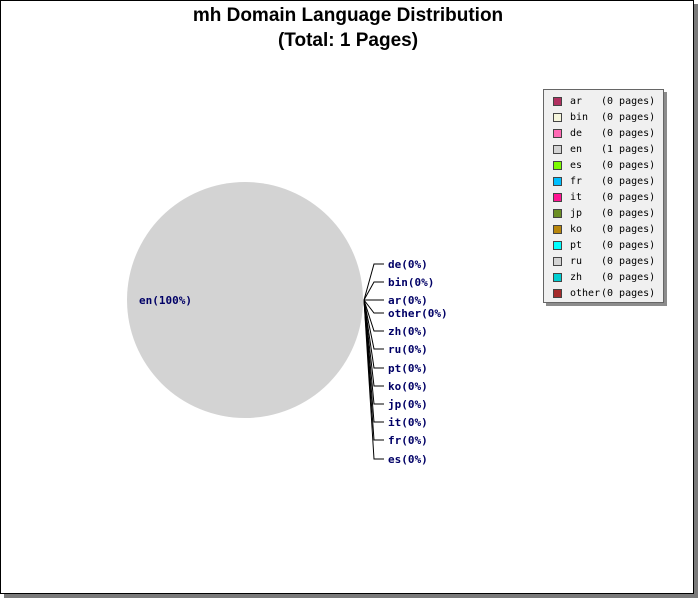 The width and height of the screenshot is (700, 600). I want to click on legend-count-ko: (0 pages), so click(628, 229).